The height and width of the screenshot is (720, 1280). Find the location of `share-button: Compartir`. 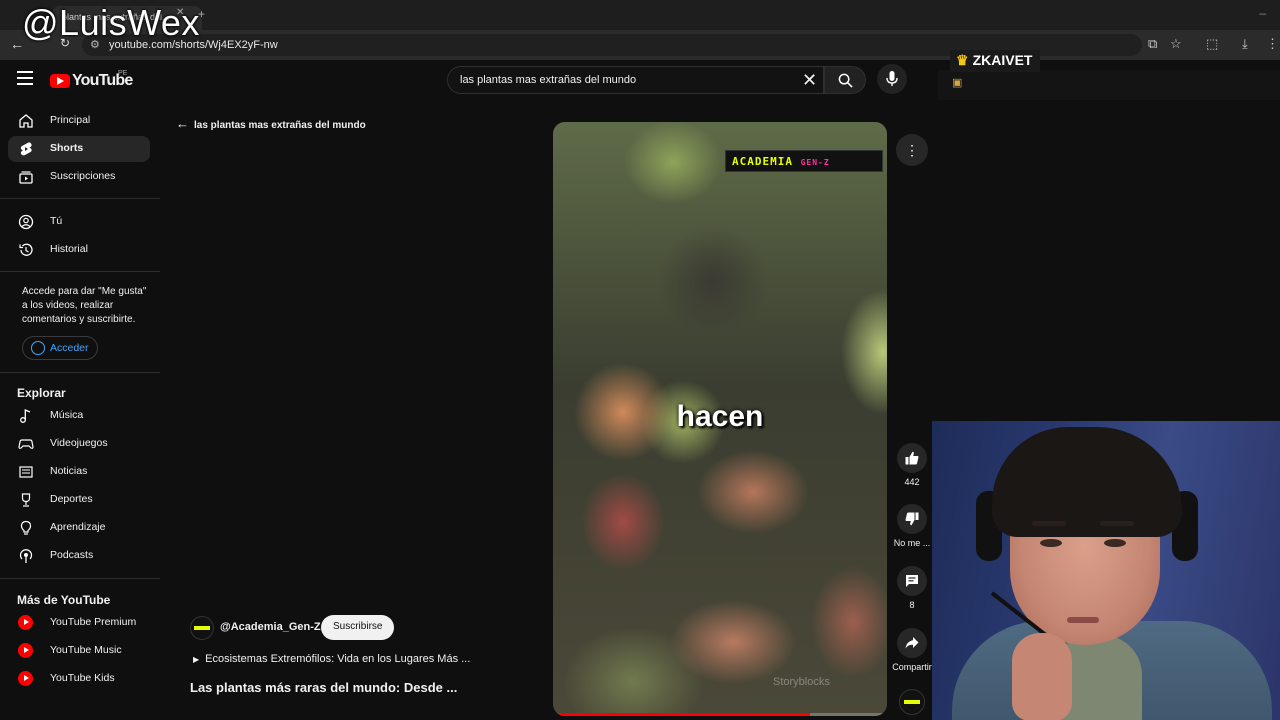

share-button: Compartir is located at coordinates (912, 650).